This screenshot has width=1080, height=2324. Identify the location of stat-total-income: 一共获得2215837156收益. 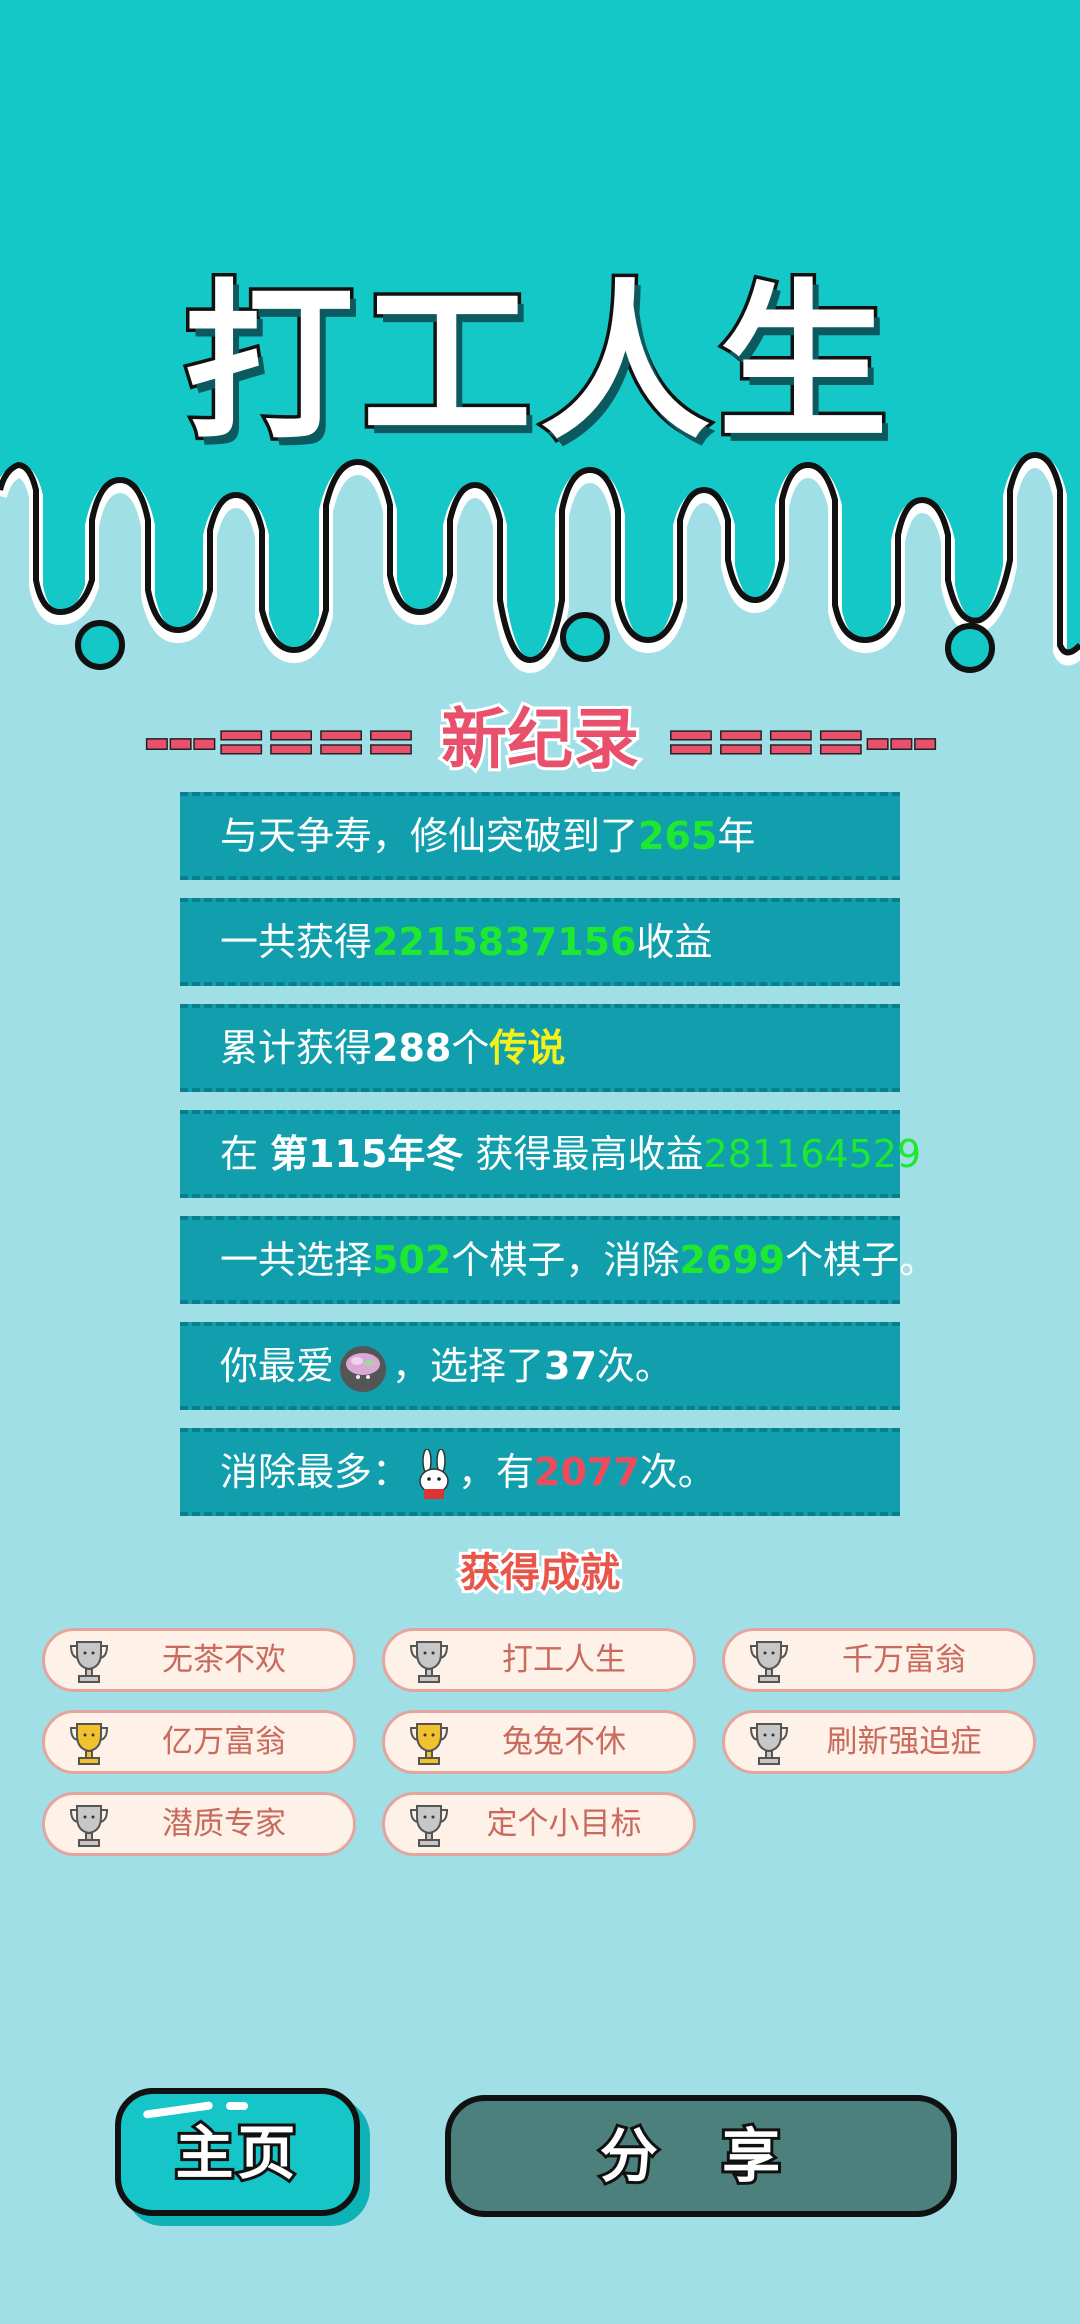
(540, 942).